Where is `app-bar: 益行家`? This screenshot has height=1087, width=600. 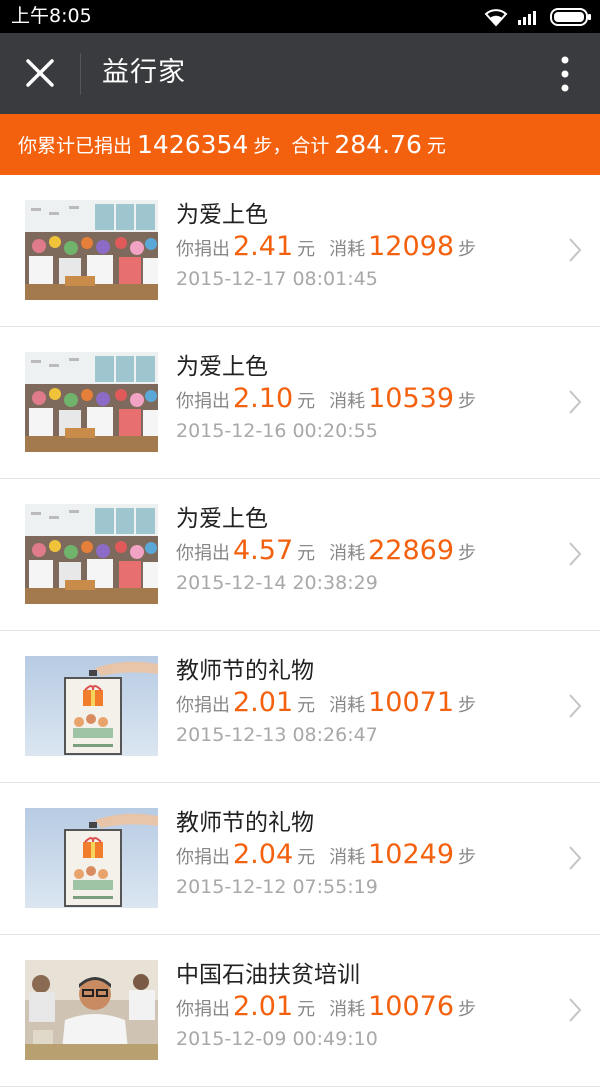 app-bar: 益行家 is located at coordinates (300, 73).